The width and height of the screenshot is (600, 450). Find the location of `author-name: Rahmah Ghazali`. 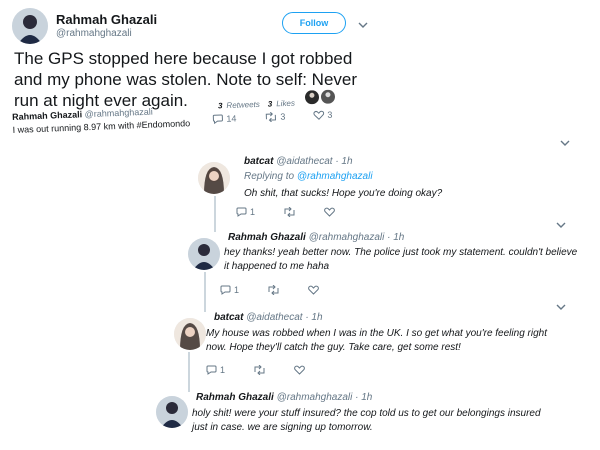

author-name: Rahmah Ghazali is located at coordinates (106, 19).